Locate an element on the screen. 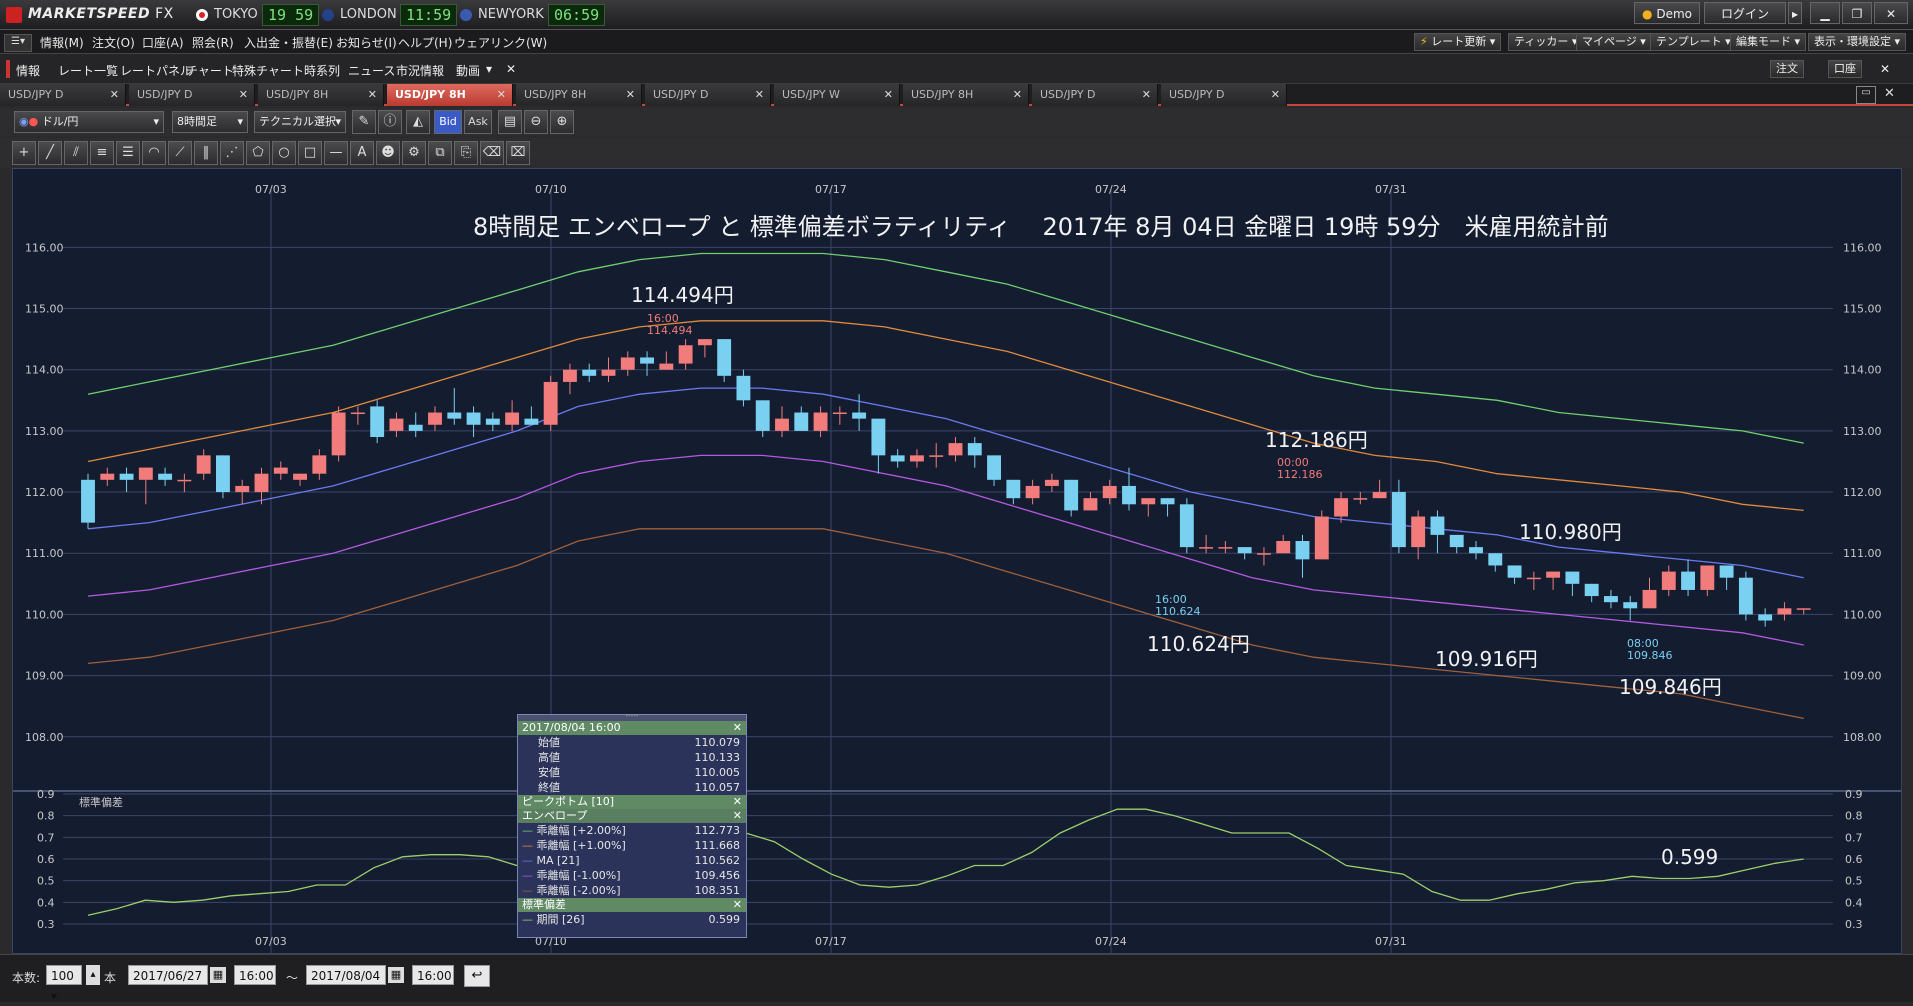  copy-icon: ⧉ is located at coordinates (440, 153).